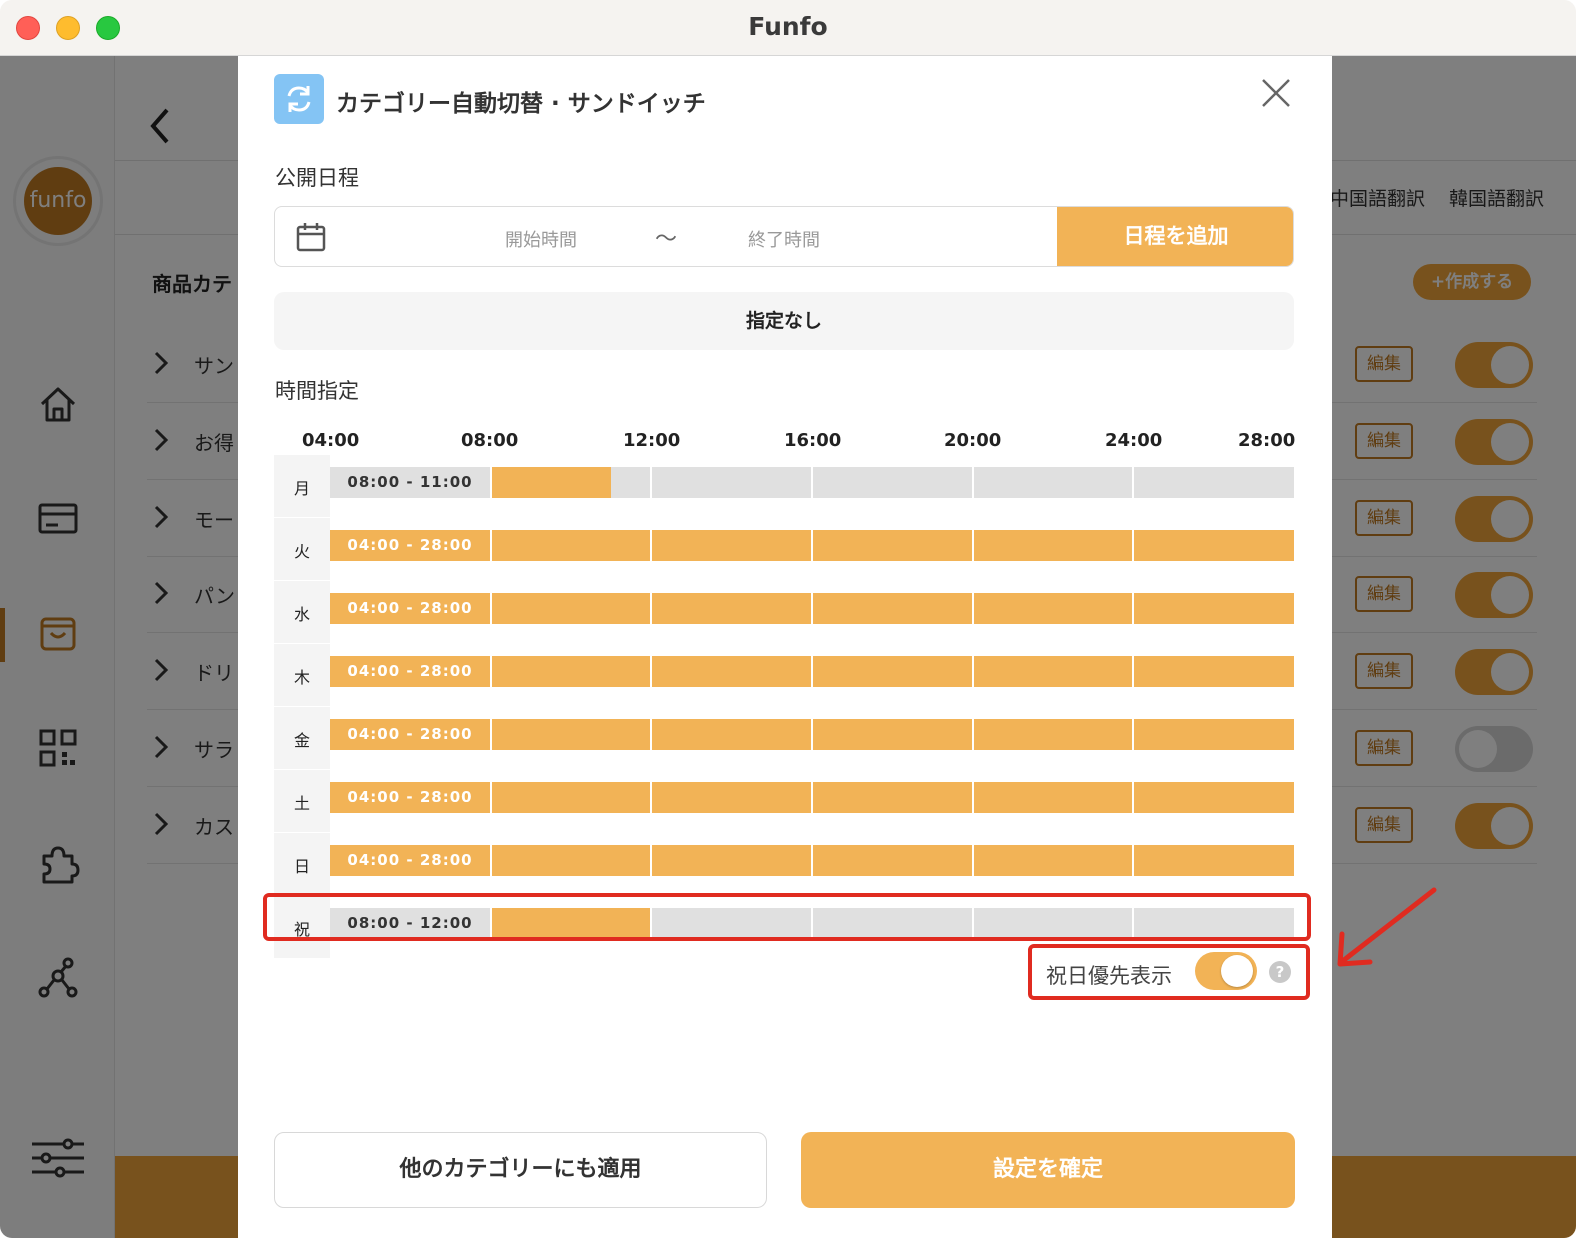 Image resolution: width=1576 pixels, height=1238 pixels. What do you see at coordinates (1048, 1170) in the screenshot?
I see `confirm-settings-button: 設定を確定` at bounding box center [1048, 1170].